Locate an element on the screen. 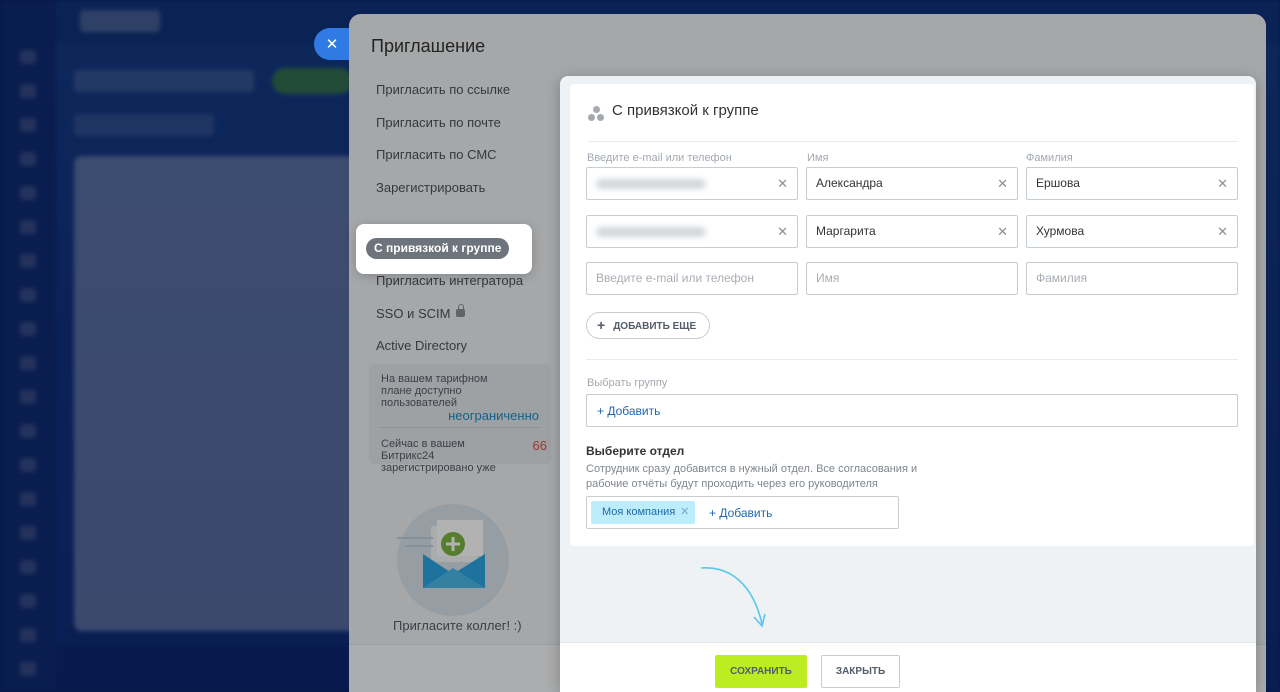 This screenshot has height=692, width=1280. surname-label: Фамилия is located at coordinates (1049, 158).